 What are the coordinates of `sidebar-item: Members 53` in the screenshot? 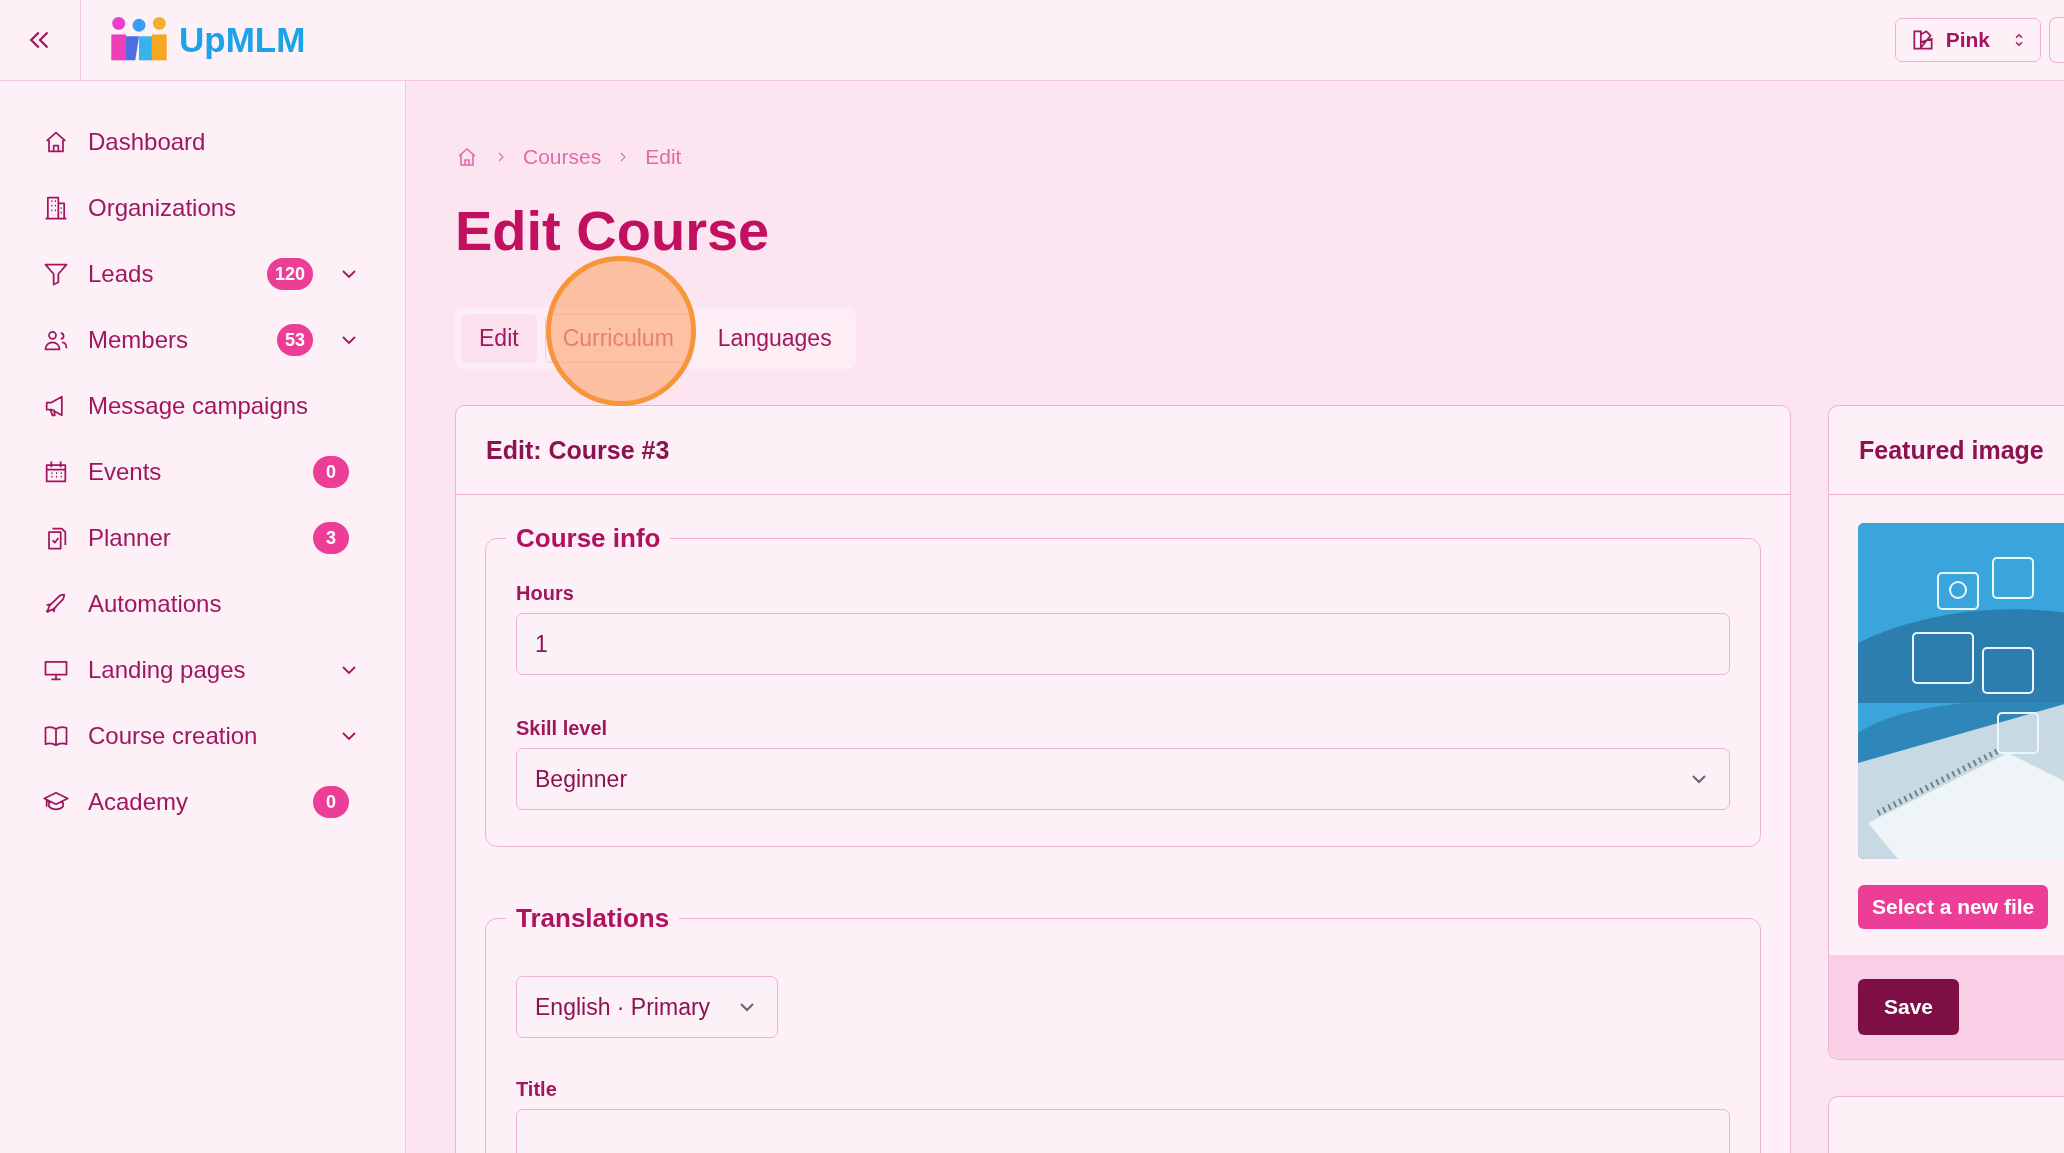 It's located at (201, 340).